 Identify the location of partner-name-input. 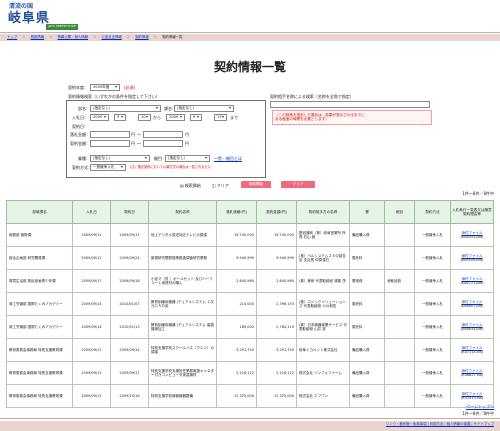
(350, 104).